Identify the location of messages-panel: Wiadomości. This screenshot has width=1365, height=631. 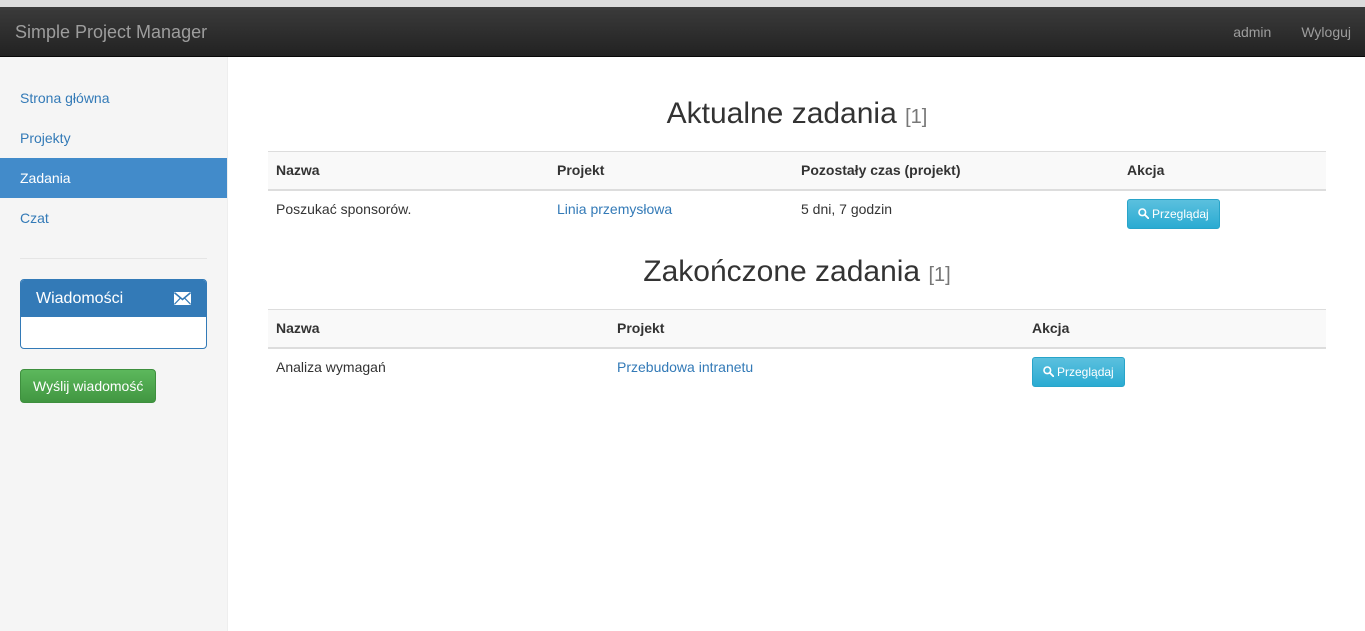
(113, 314).